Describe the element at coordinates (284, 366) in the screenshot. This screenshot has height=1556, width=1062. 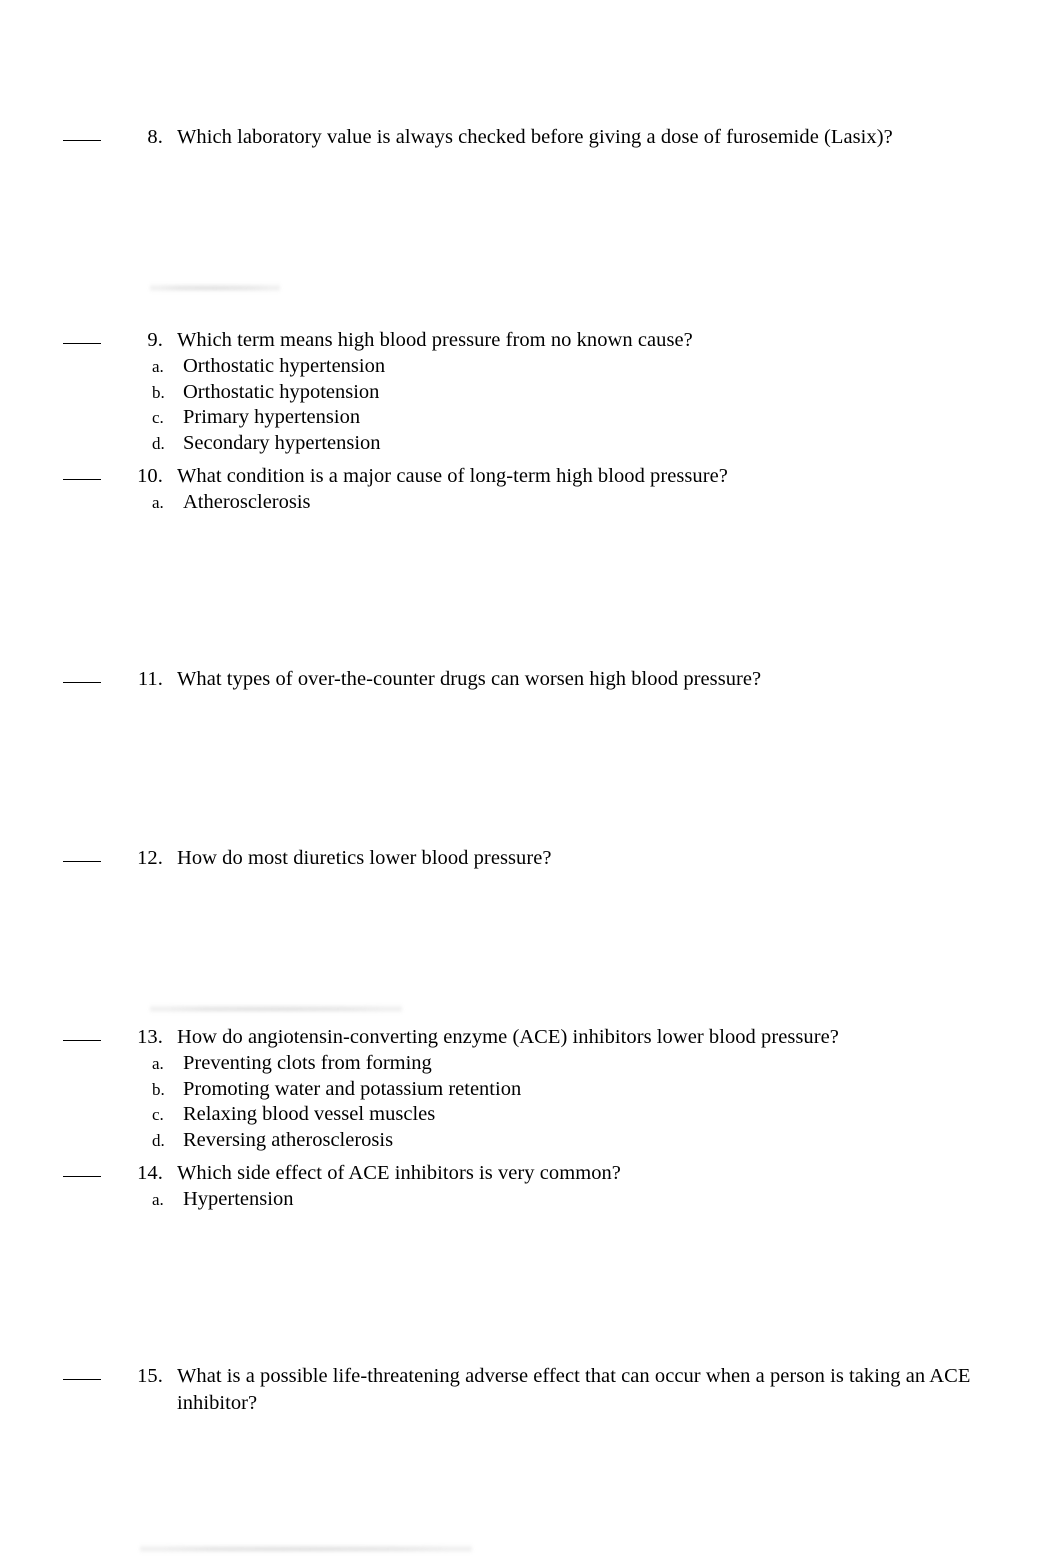
I see `option-text: Orthostatic hypertension` at that location.